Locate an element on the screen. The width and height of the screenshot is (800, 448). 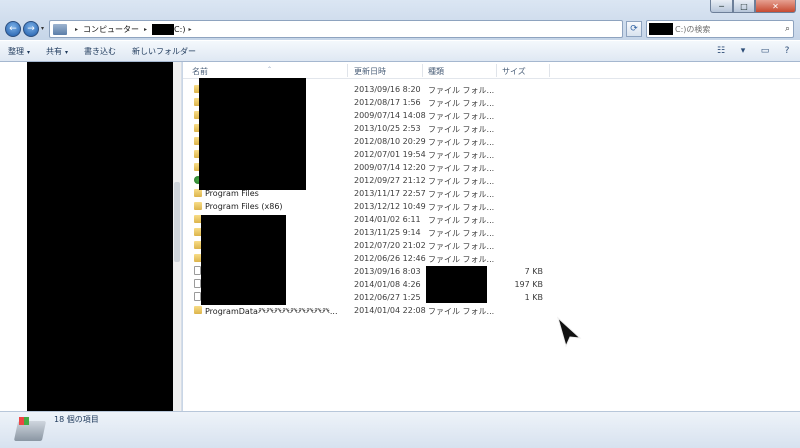
column-name: 名前 is located at coordinates (200, 71).